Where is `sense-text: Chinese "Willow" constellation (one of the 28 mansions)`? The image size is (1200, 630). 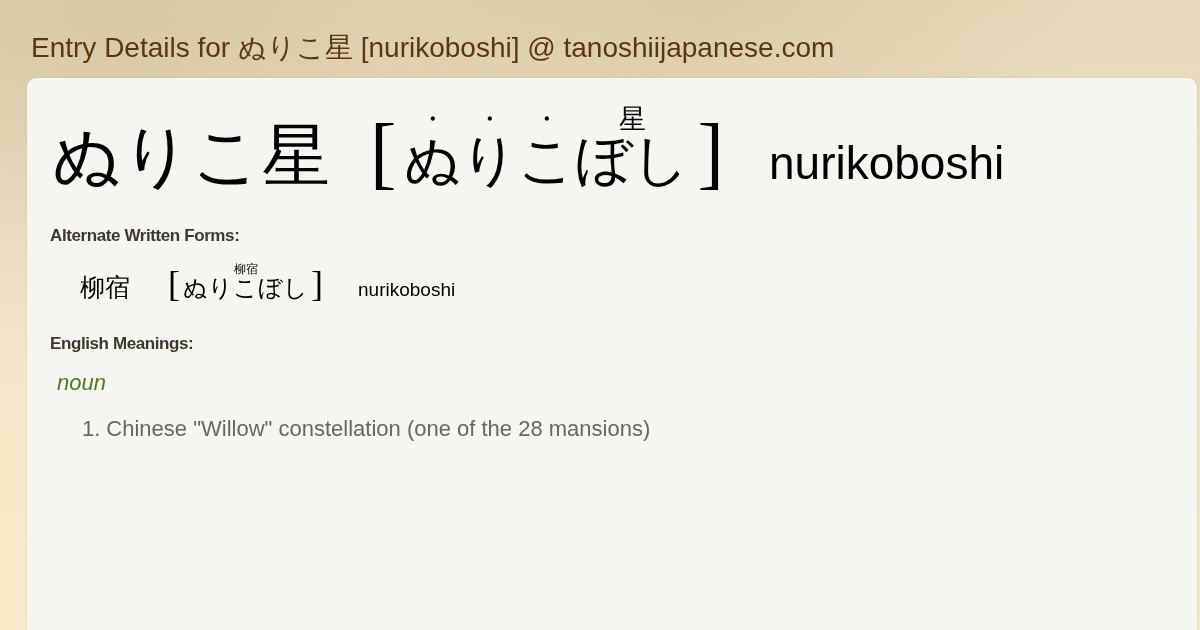
sense-text: Chinese "Willow" constellation (one of the 28 mansions) is located at coordinates (378, 429).